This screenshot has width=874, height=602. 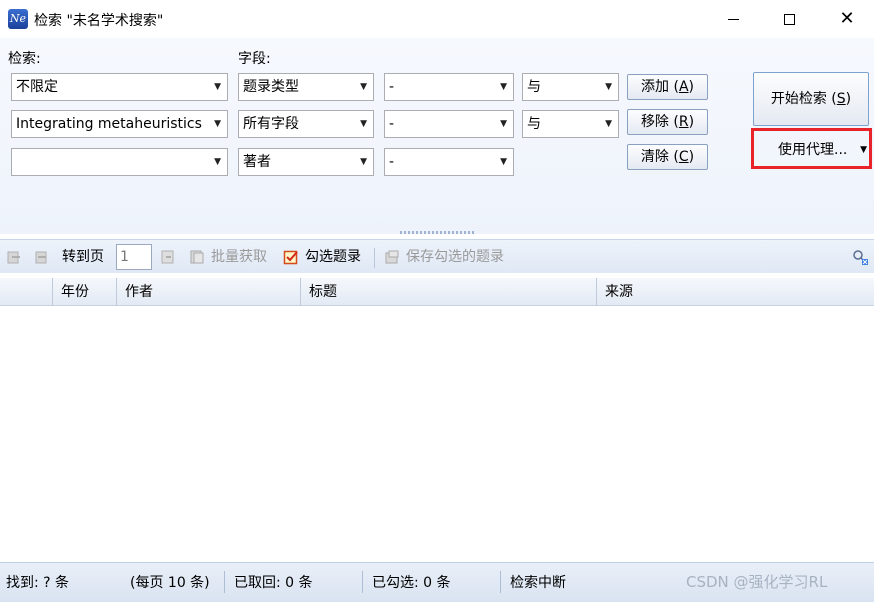 I want to click on operator-select-1: - ▼, so click(x=449, y=87).